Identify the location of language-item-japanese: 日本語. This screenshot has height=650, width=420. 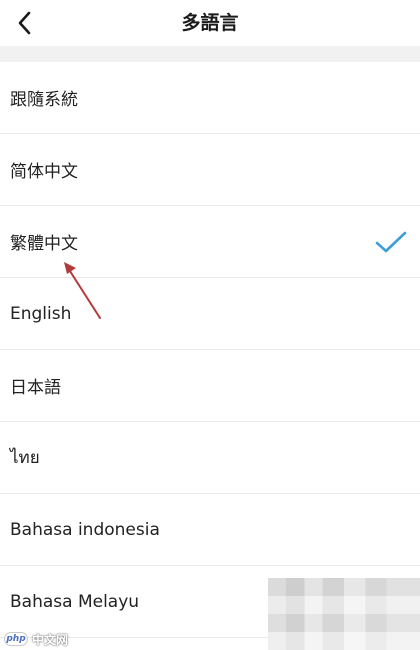
(210, 386).